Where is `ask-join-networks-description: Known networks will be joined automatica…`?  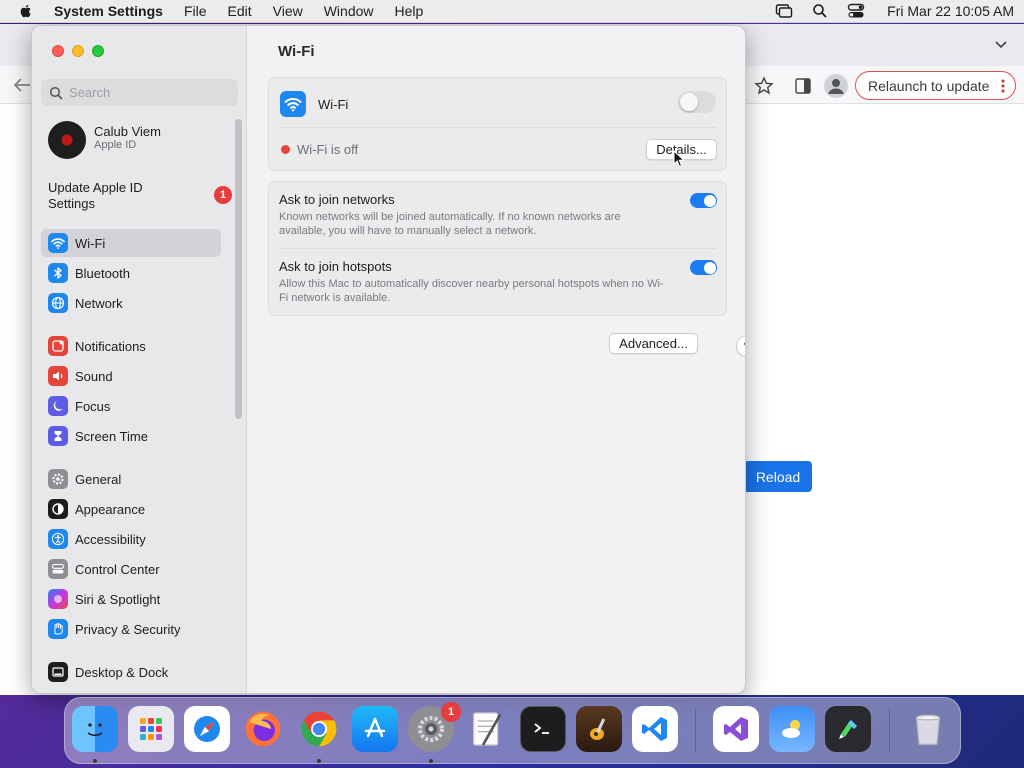 ask-join-networks-description: Known networks will be joined automatica… is located at coordinates (450, 224).